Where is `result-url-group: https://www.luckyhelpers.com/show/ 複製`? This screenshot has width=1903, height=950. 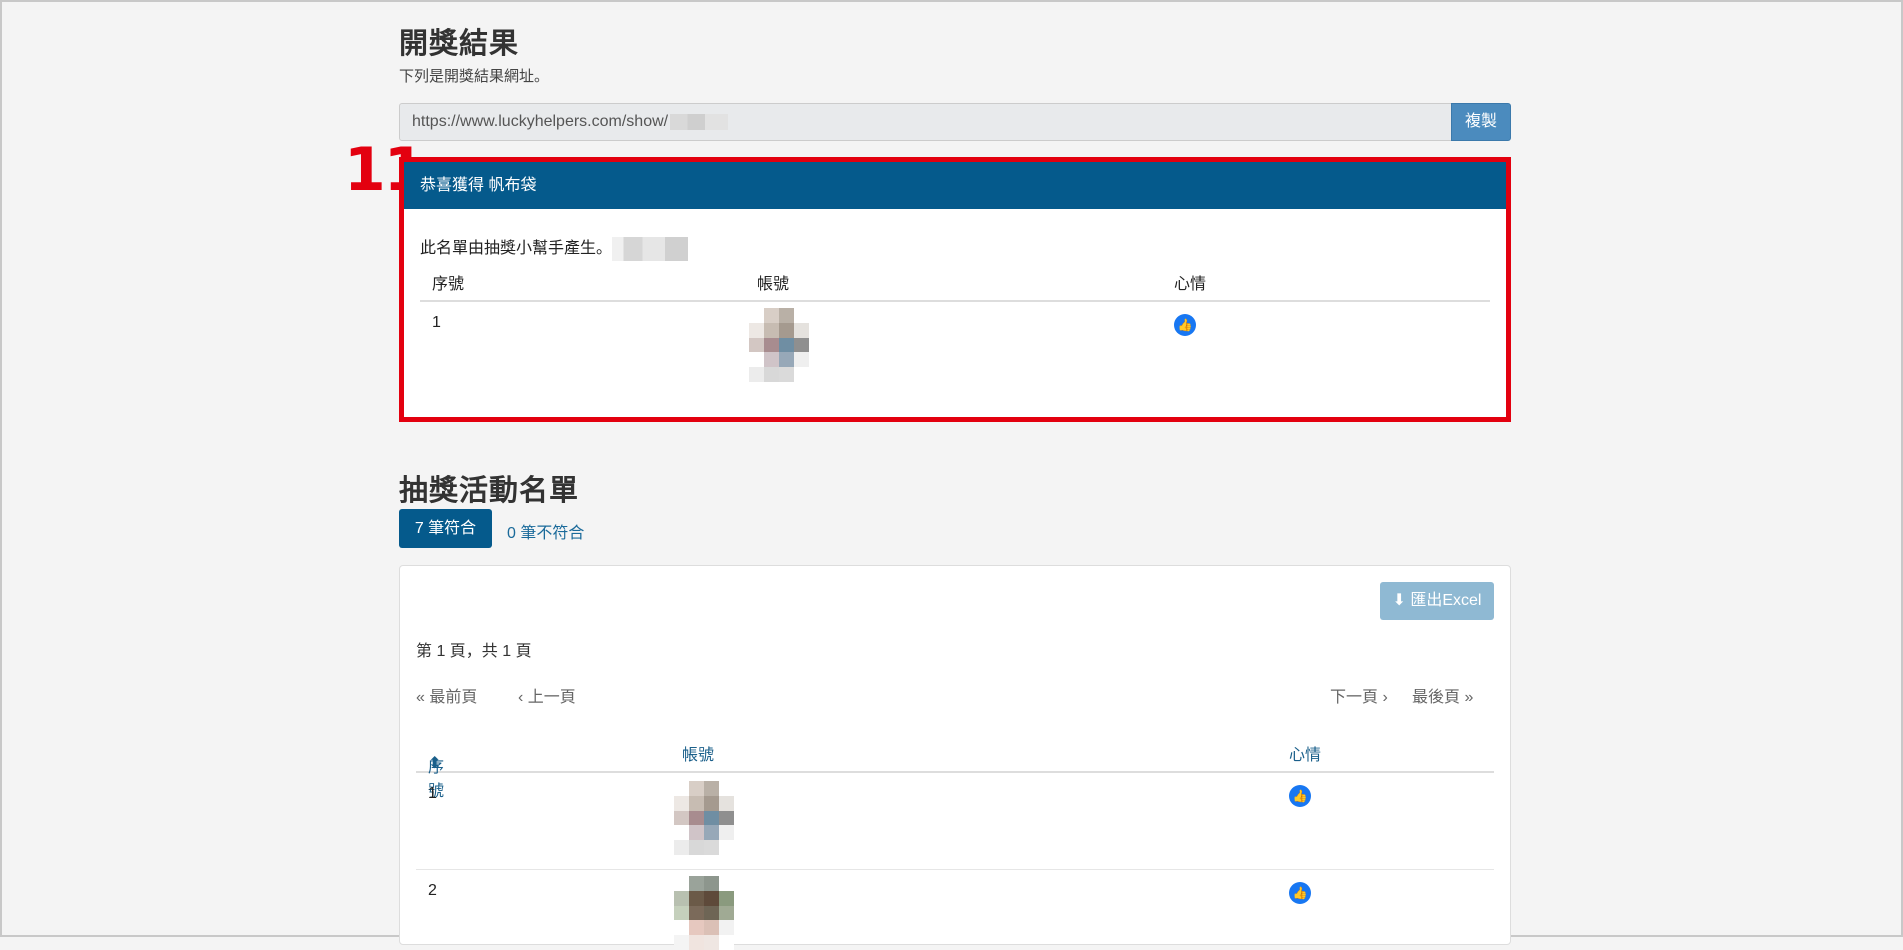 result-url-group: https://www.luckyhelpers.com/show/ 複製 is located at coordinates (955, 122).